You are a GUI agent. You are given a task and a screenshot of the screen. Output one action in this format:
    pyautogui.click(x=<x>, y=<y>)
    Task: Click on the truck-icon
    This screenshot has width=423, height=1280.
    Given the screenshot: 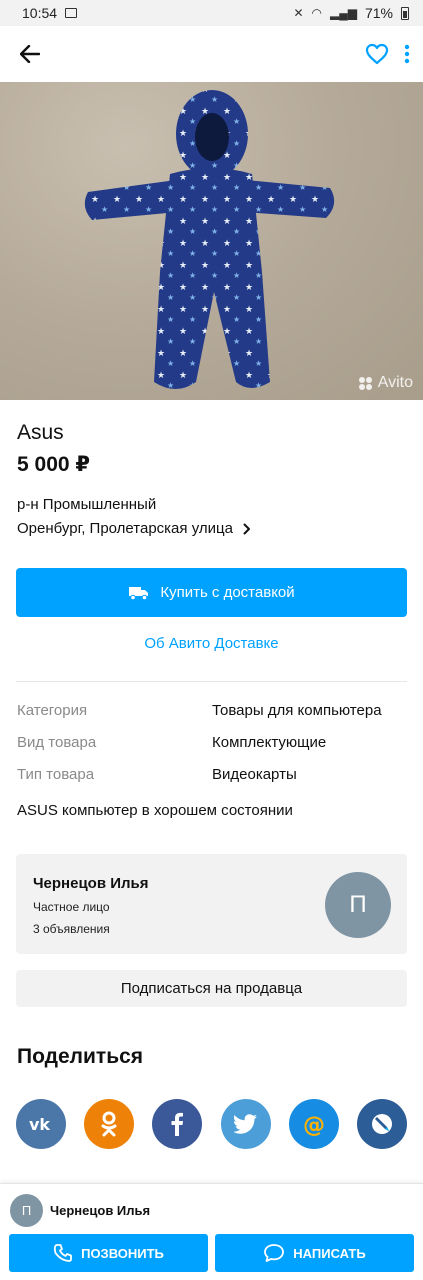 What is the action you would take?
    pyautogui.click(x=139, y=593)
    